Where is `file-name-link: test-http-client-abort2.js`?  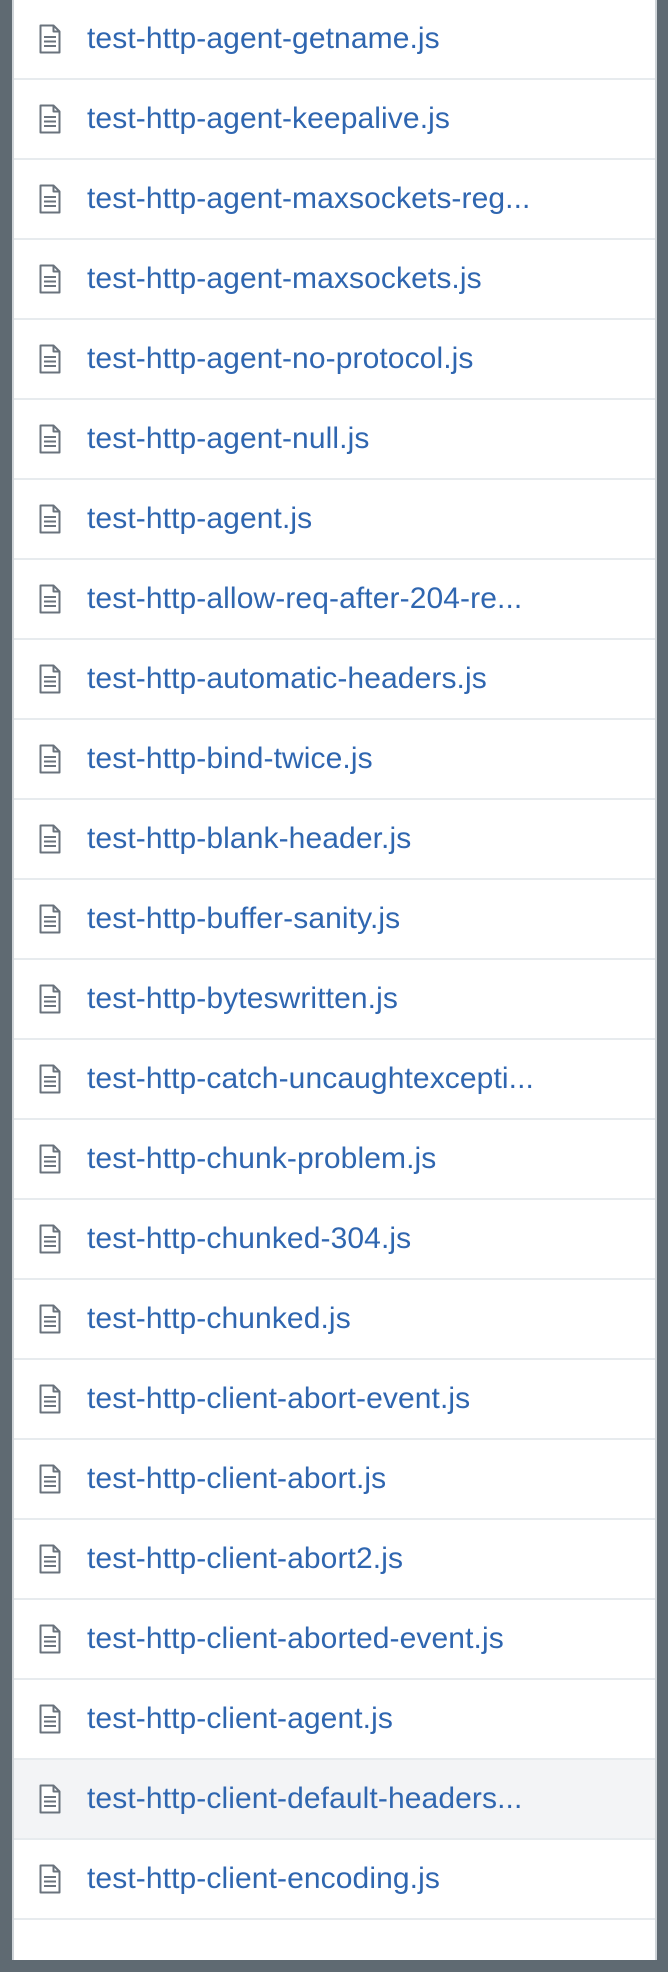
file-name-link: test-http-client-abort2.js is located at coordinates (371, 1559).